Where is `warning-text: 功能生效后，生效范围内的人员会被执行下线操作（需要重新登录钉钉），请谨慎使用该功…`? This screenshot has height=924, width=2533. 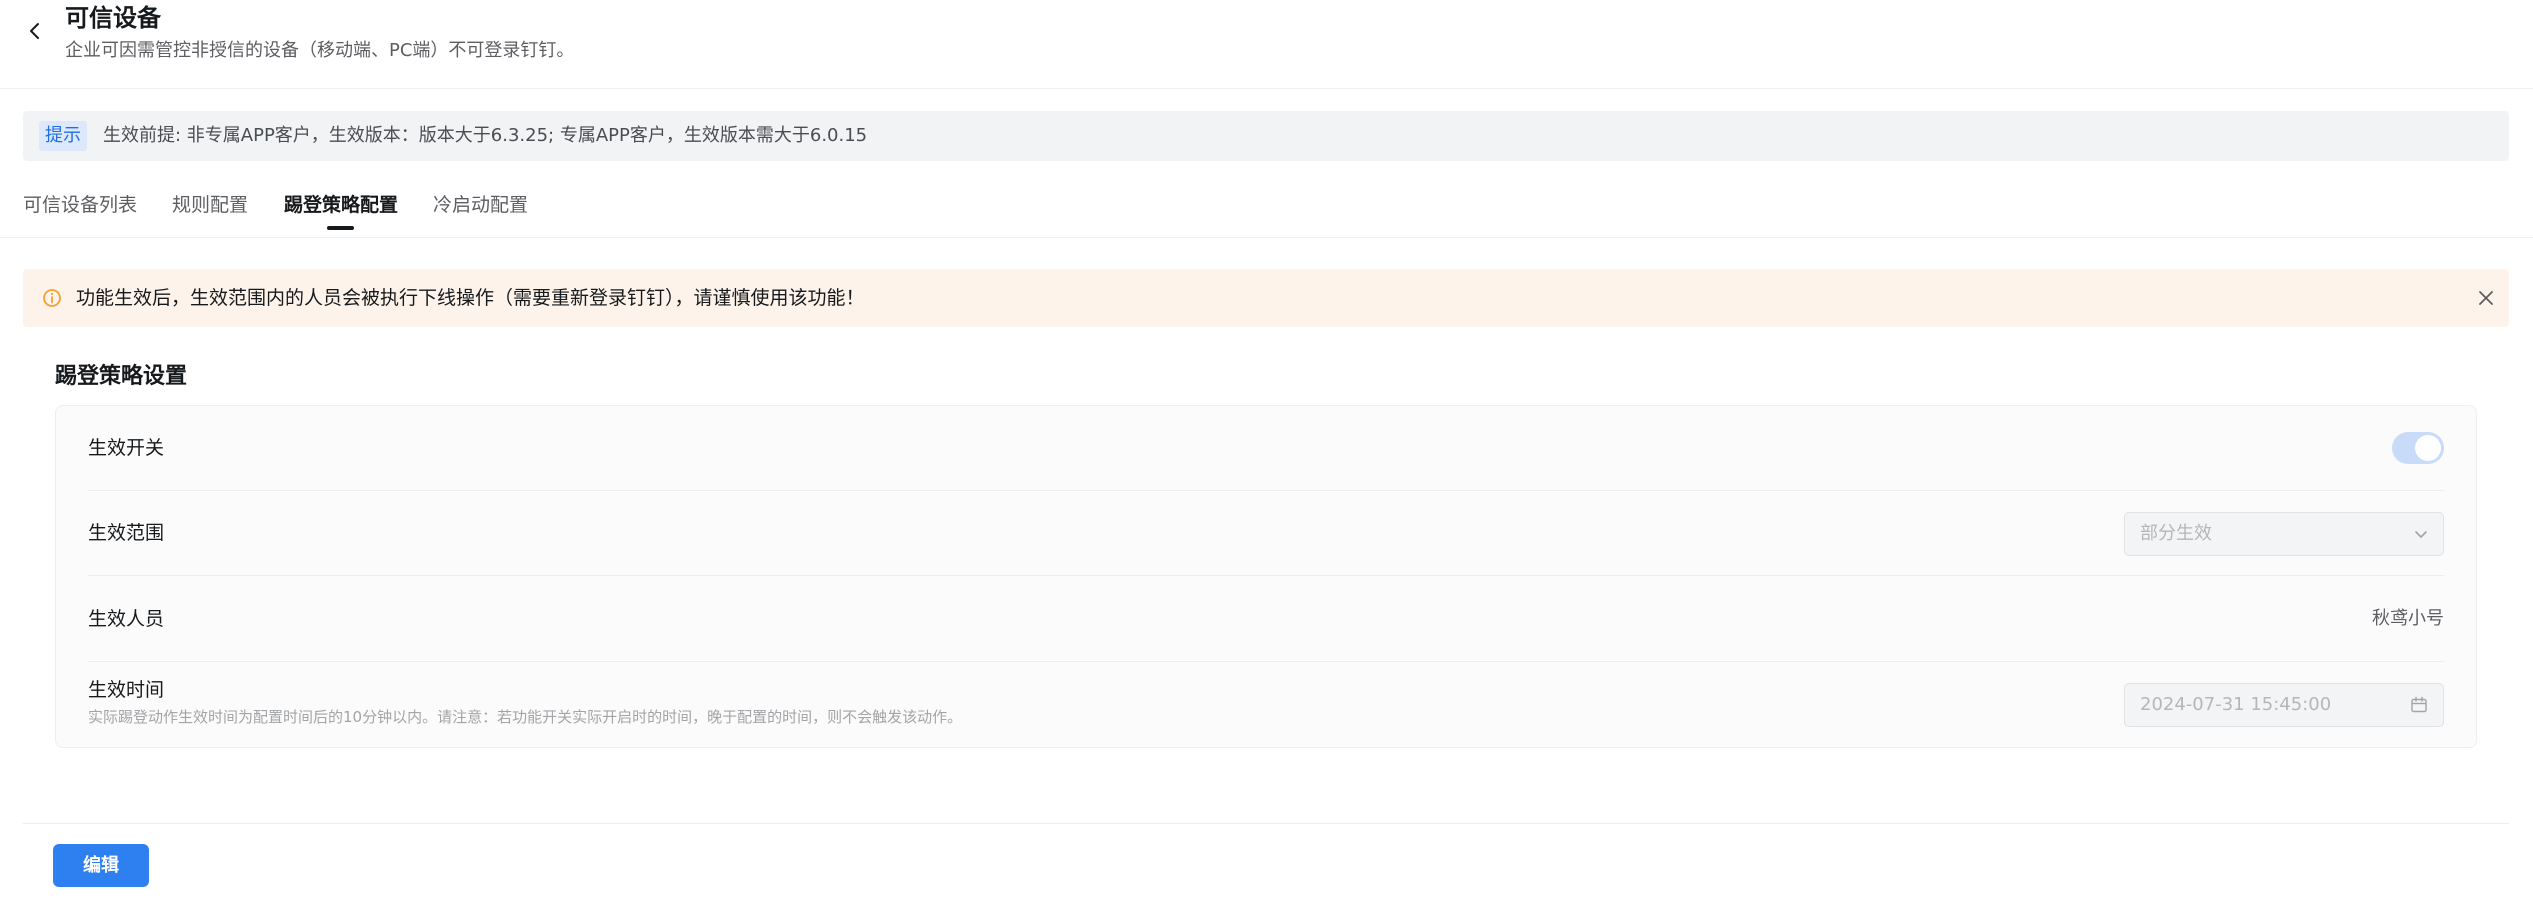
warning-text: 功能生效后，生效范围内的人员会被执行下线操作（需要重新登录钉钉），请谨慎使用该功… is located at coordinates (470, 298).